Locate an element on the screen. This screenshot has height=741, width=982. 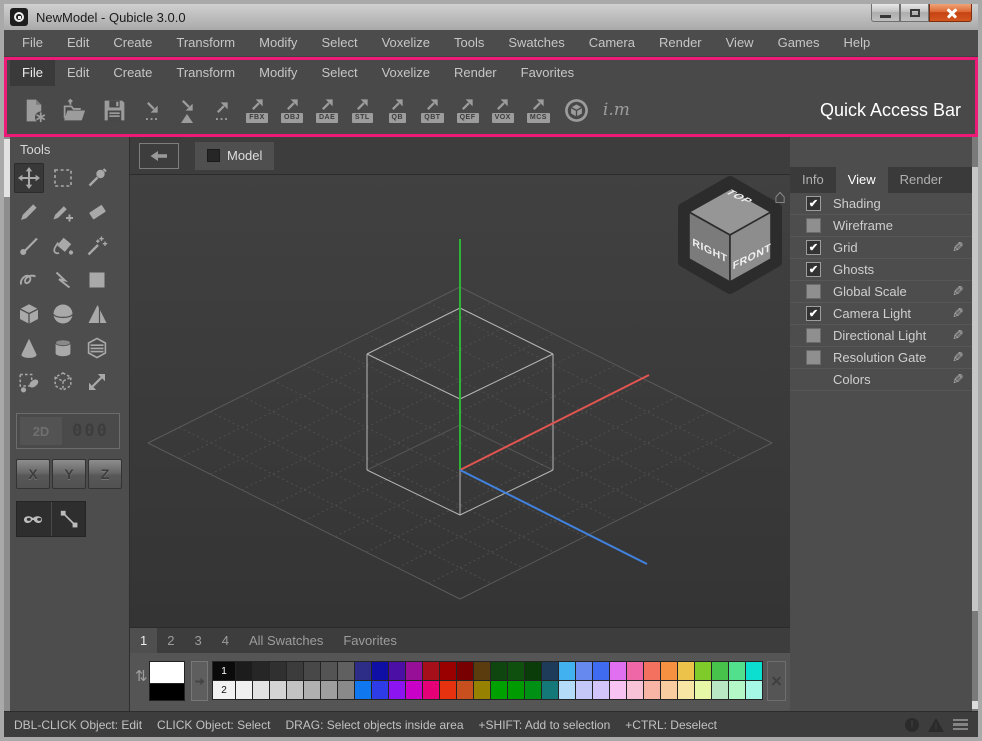
qab-menu-item-favorites: Favorites is located at coordinates (547, 73).